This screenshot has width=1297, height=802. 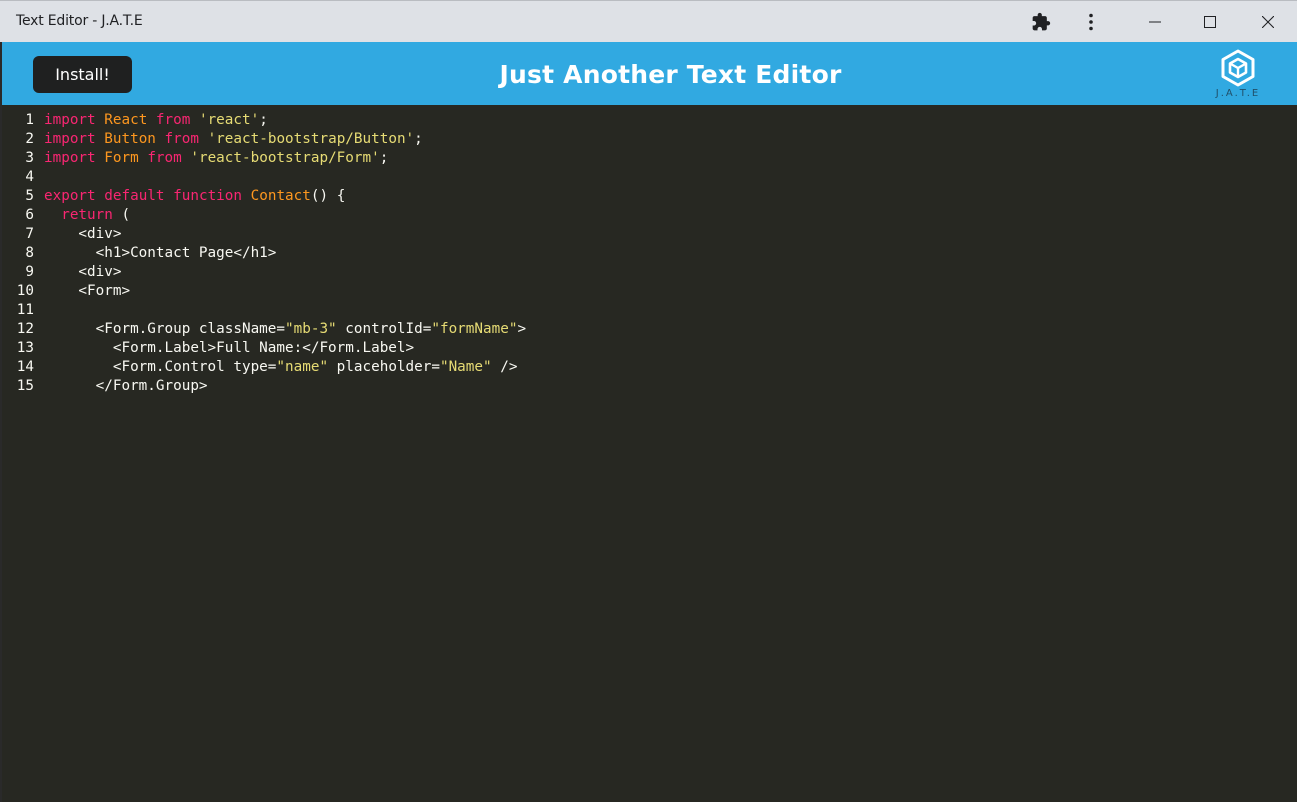 I want to click on more-icon, so click(x=1091, y=22).